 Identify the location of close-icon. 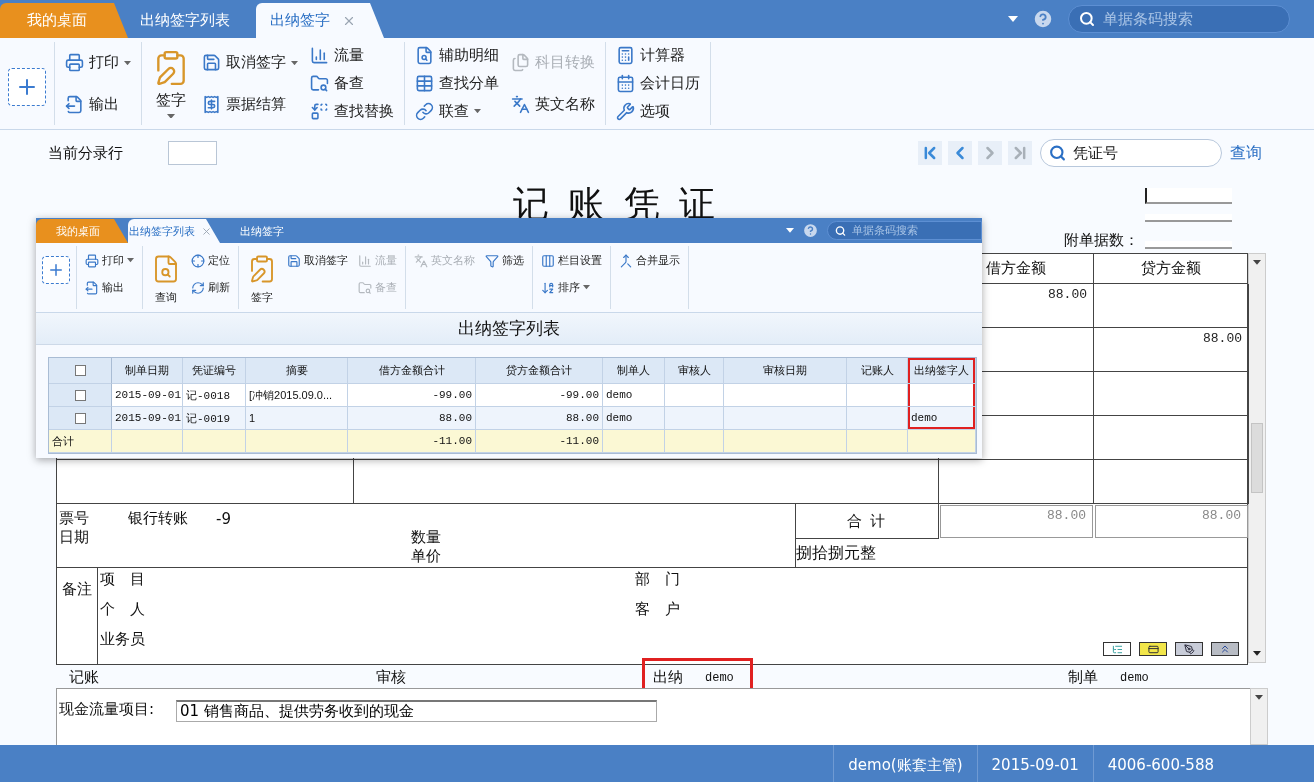
(206, 231).